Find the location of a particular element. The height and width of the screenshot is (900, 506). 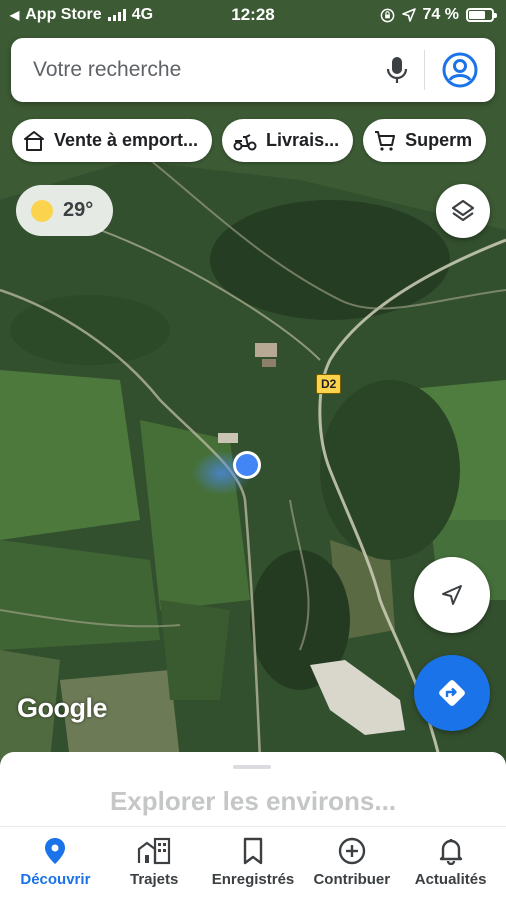

bell-icon is located at coordinates (450, 852).